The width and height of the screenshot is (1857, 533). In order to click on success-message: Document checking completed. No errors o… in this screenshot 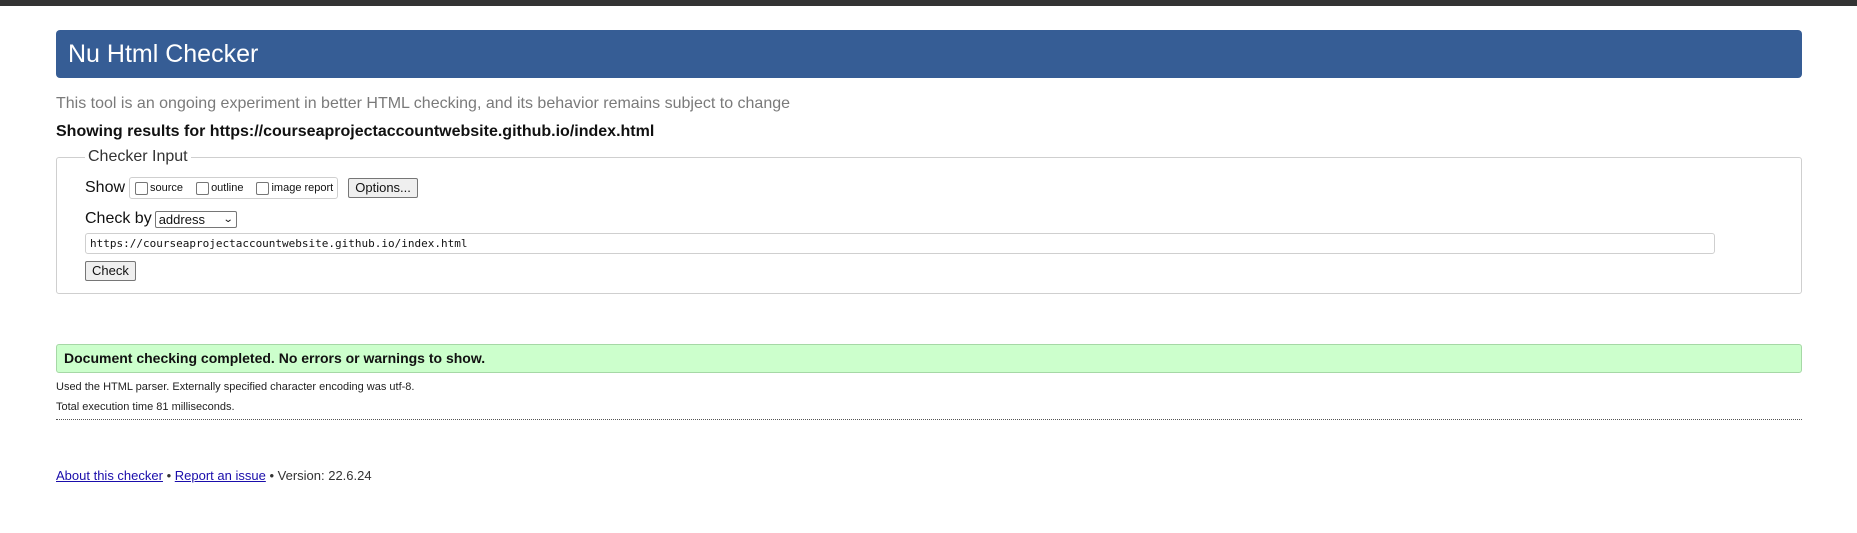, I will do `click(929, 358)`.